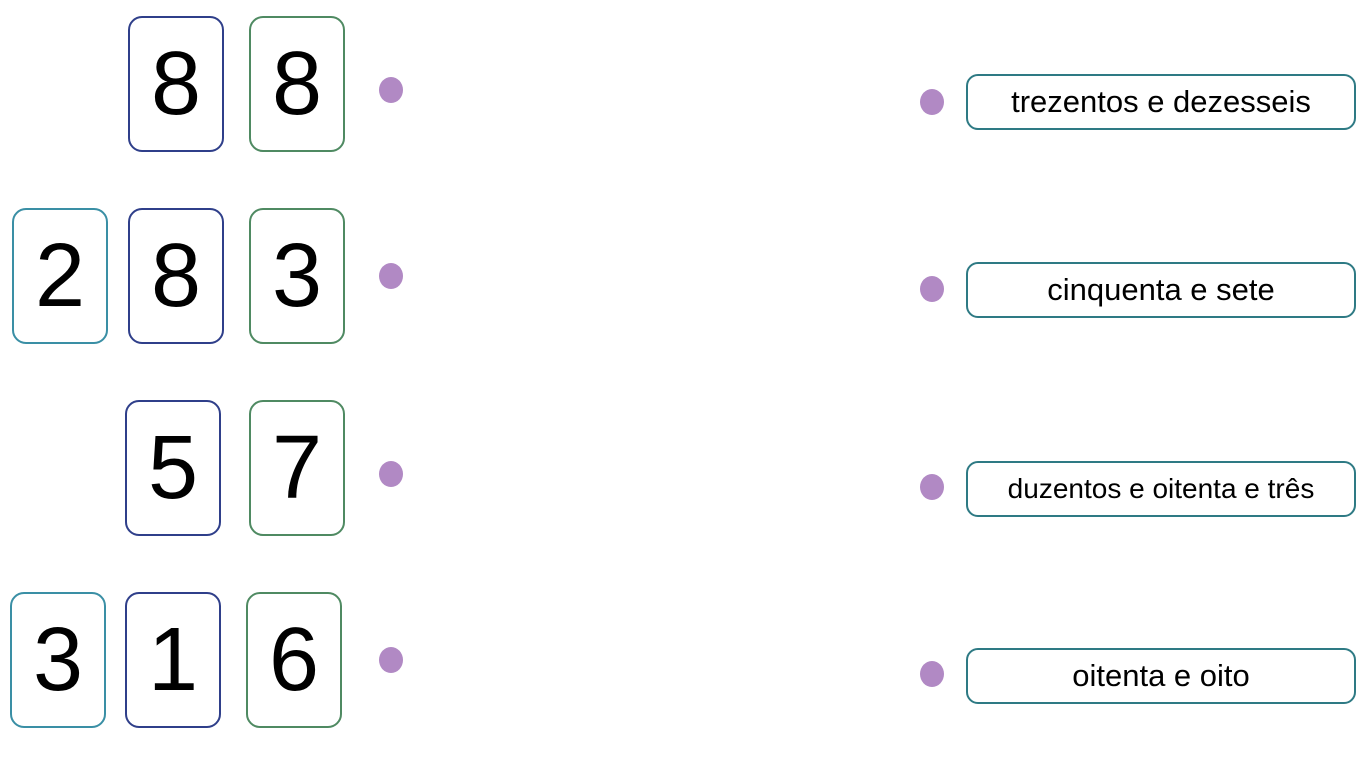 This screenshot has width=1366, height=768. Describe the element at coordinates (1161, 102) in the screenshot. I see `word-option-1: trezentos e dezesseis` at that location.